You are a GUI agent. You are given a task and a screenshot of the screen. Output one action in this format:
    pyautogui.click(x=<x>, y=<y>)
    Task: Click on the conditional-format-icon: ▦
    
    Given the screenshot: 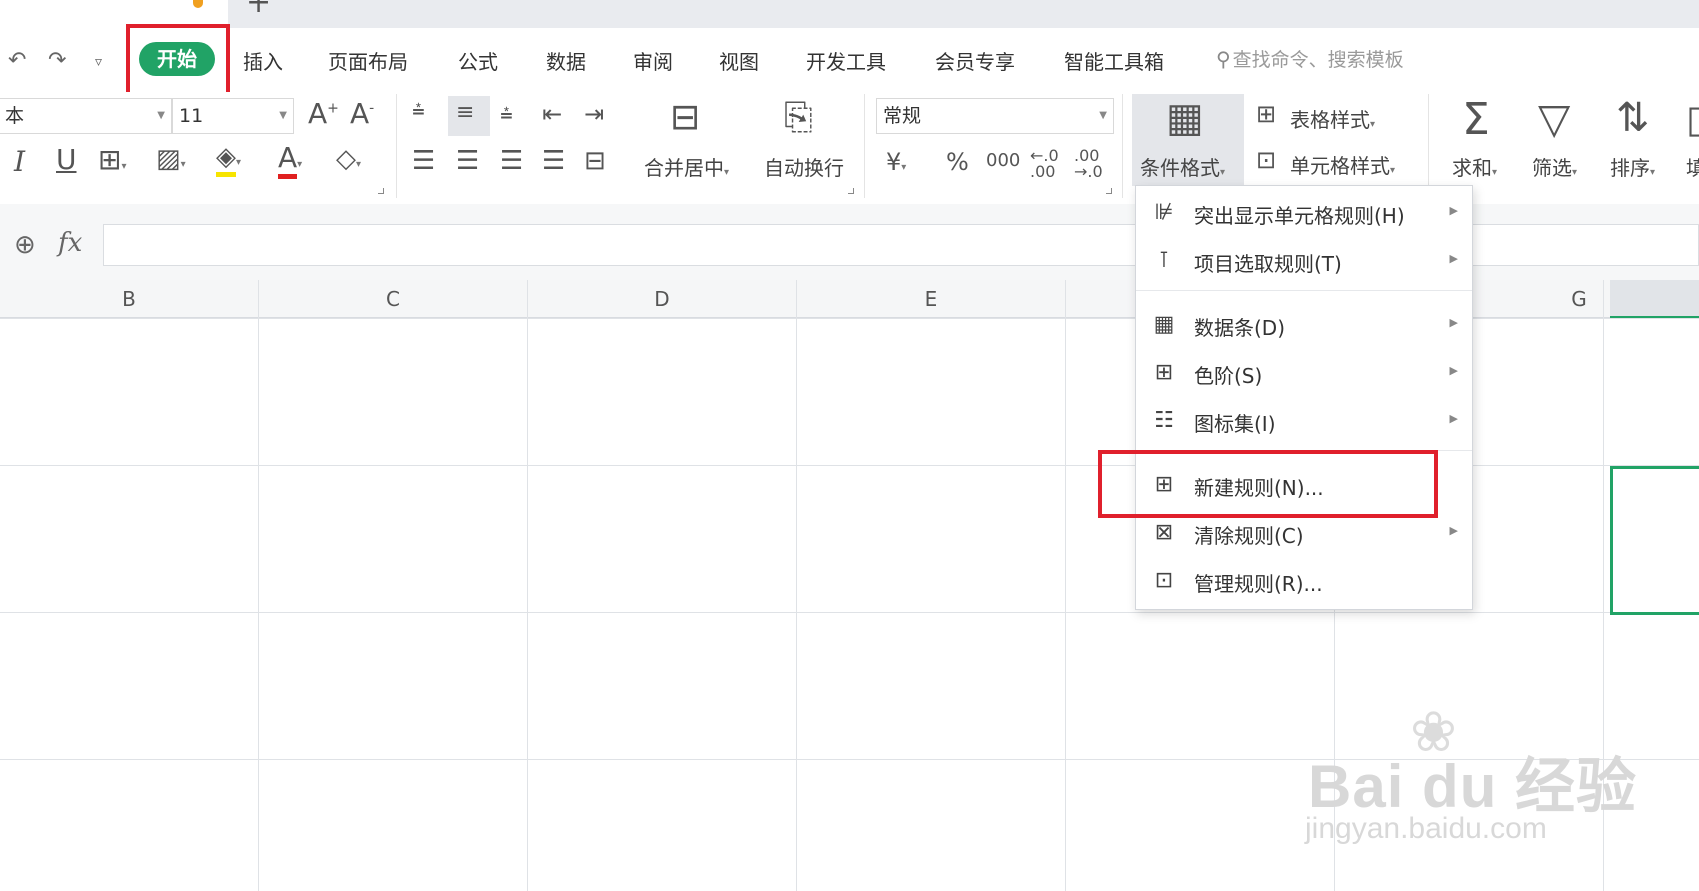 What is the action you would take?
    pyautogui.click(x=1185, y=118)
    